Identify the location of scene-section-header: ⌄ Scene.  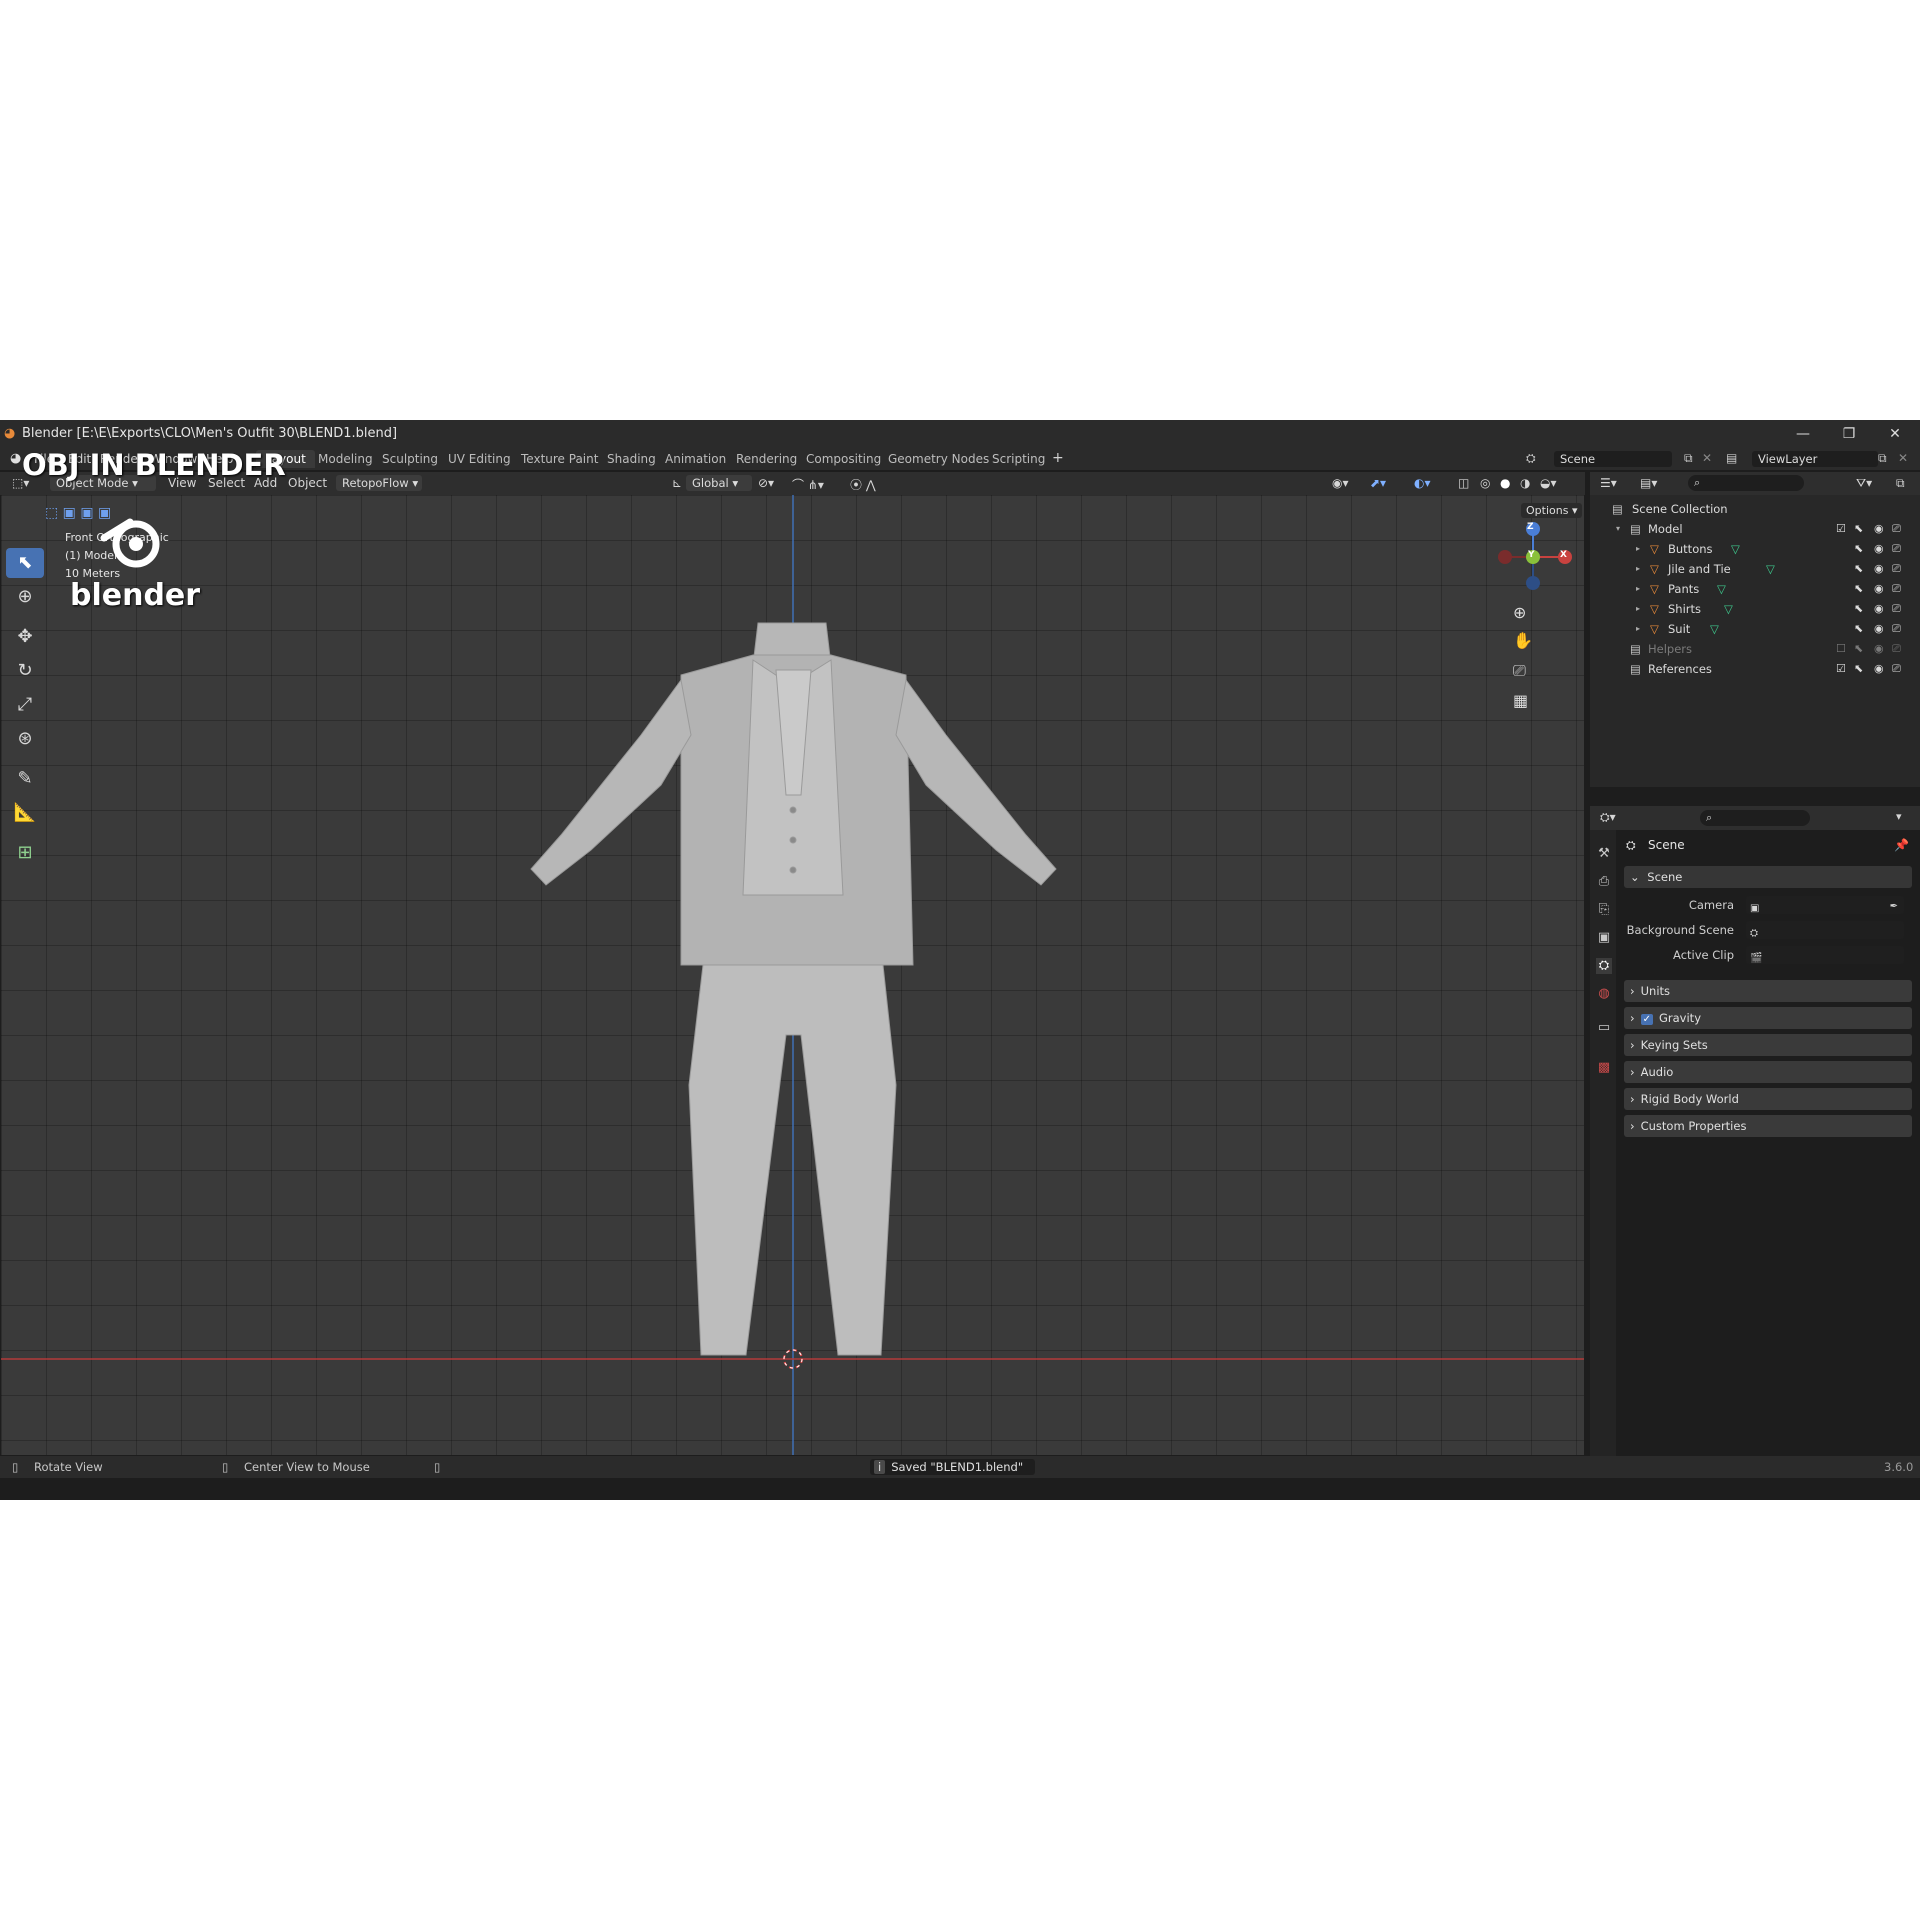
(1768, 877).